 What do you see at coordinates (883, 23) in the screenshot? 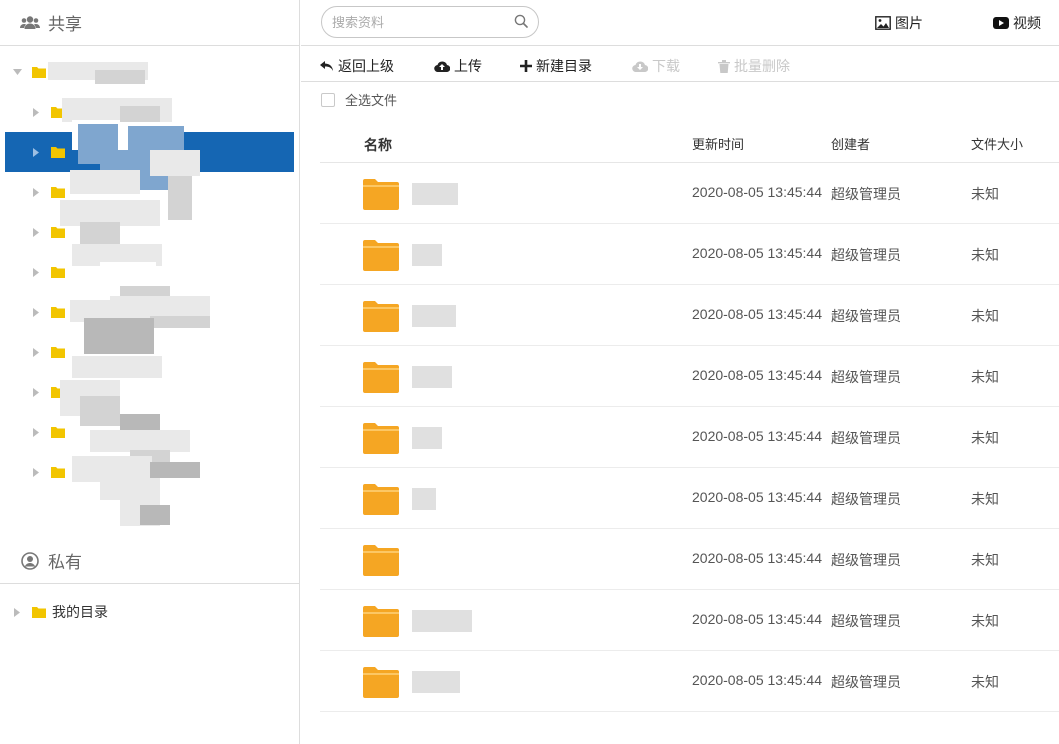
I see `image-icon` at bounding box center [883, 23].